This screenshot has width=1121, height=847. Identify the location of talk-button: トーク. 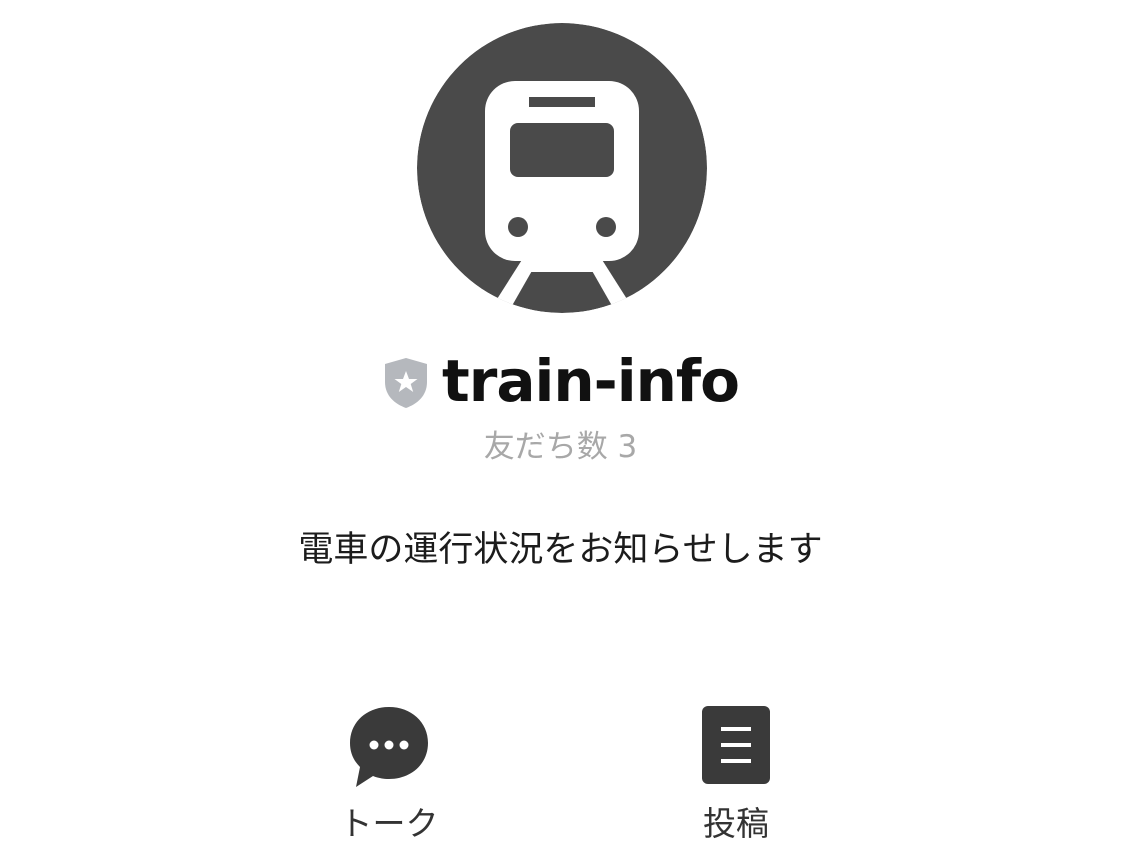
(389, 776).